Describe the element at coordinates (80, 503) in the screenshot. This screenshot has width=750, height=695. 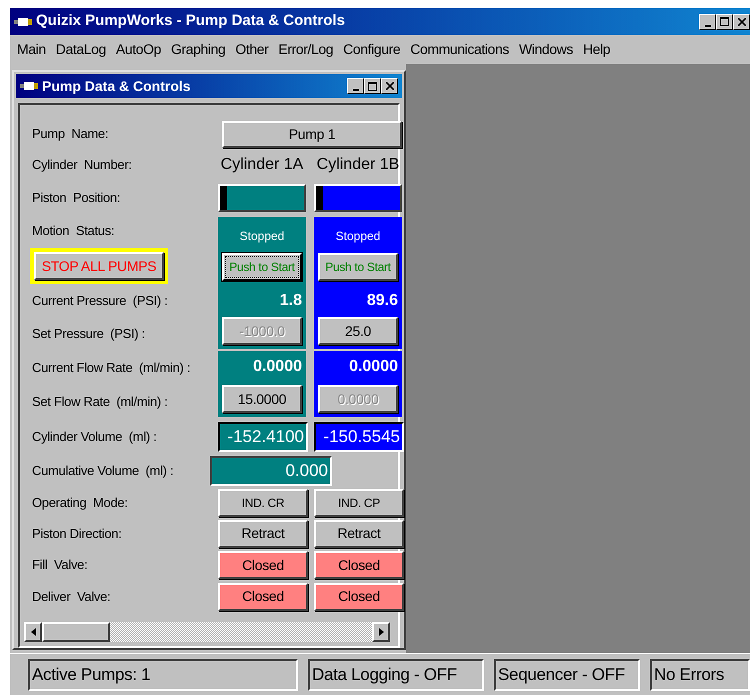
I see `field-label: Operating Mode:` at that location.